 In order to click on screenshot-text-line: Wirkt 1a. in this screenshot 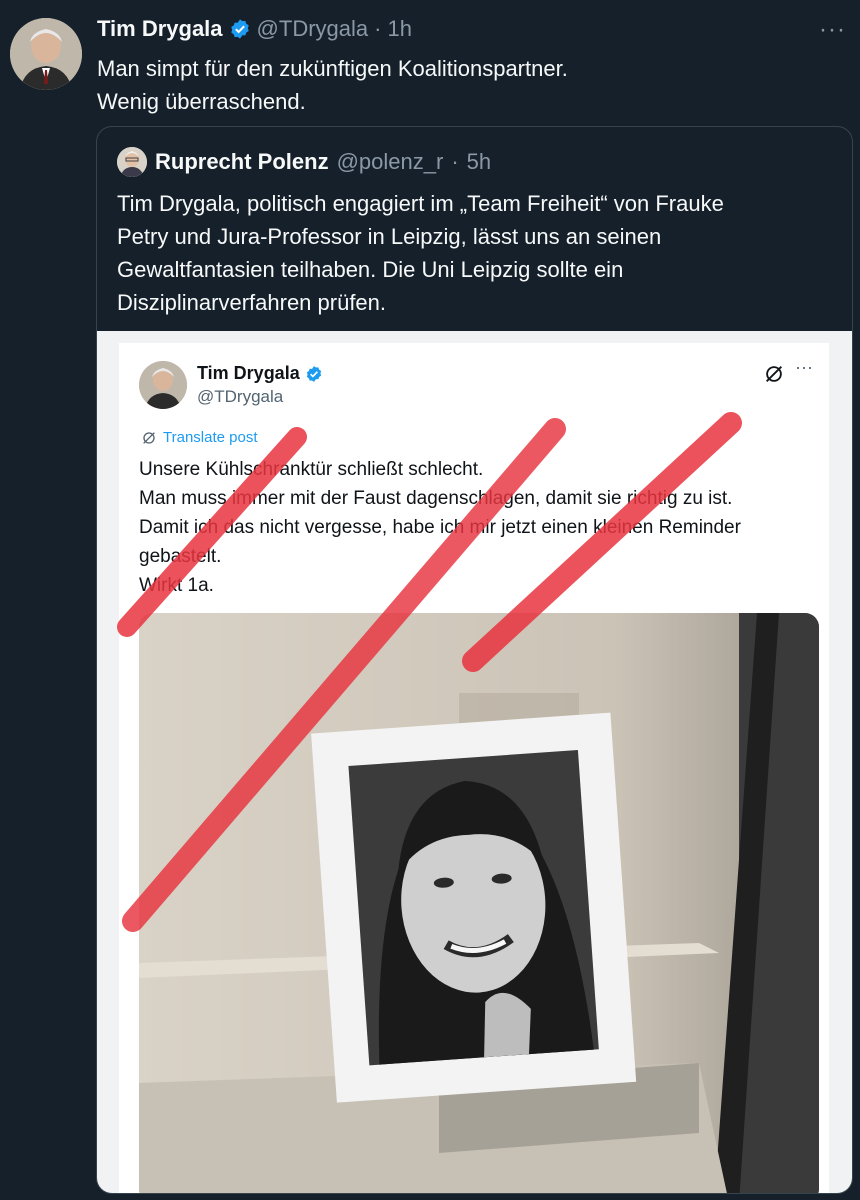, I will do `click(176, 585)`.